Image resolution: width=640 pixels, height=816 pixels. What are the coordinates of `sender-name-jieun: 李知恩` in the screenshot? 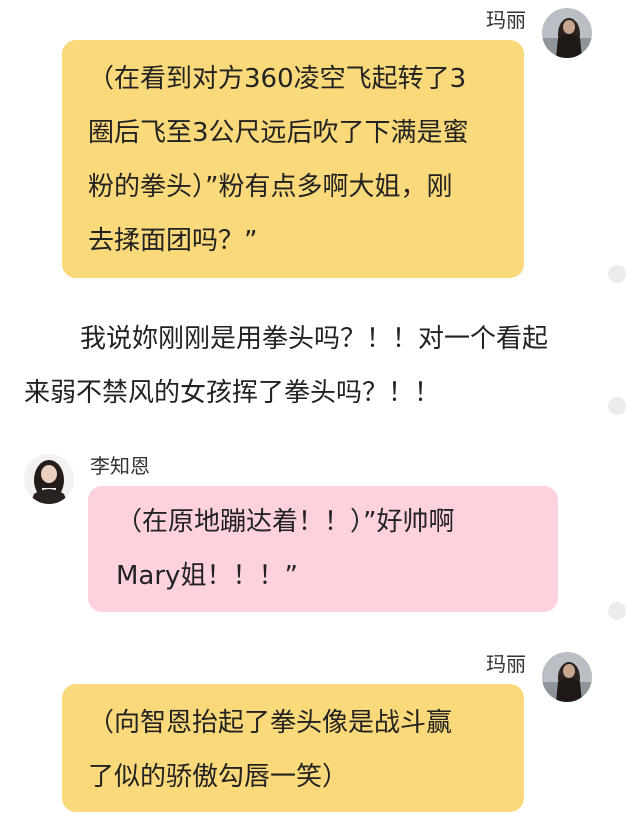 It's located at (120, 466).